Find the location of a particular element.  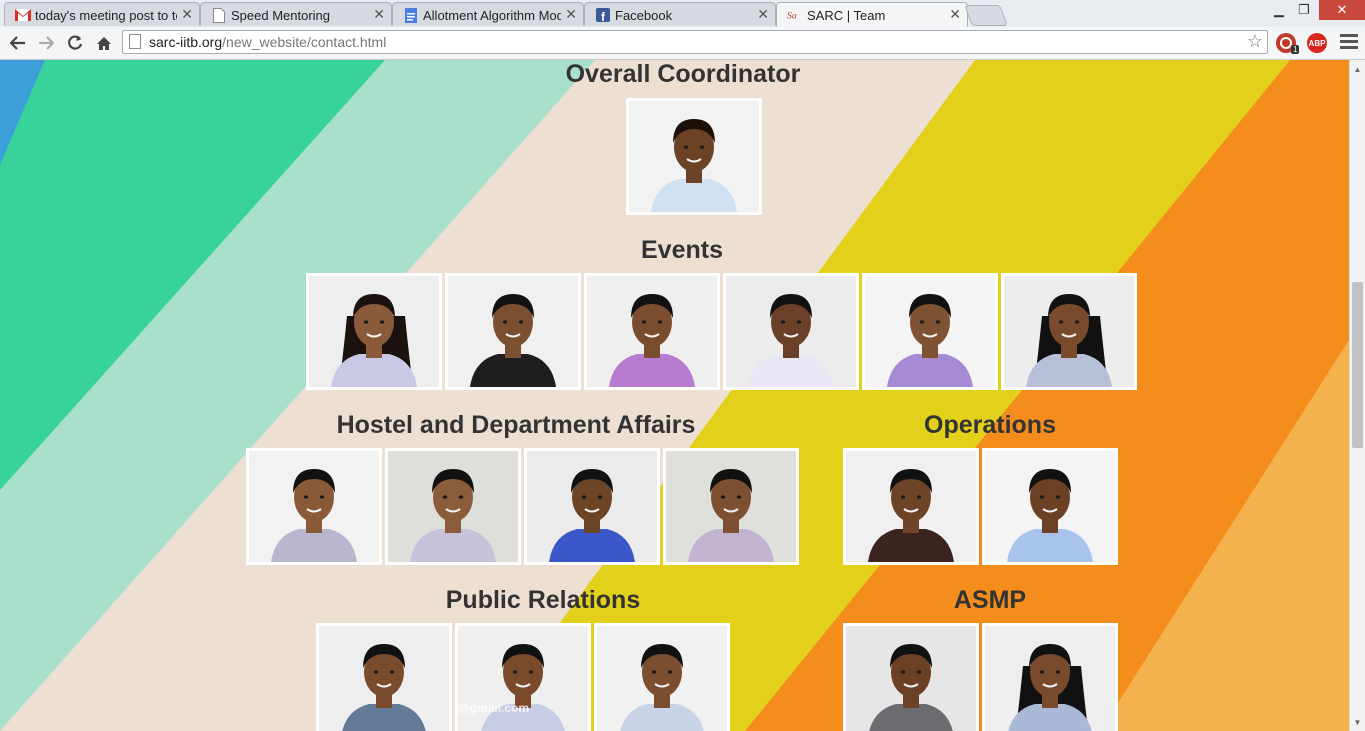

tab-sarc-team: Sa SARC | Team ✕ is located at coordinates (872, 15).